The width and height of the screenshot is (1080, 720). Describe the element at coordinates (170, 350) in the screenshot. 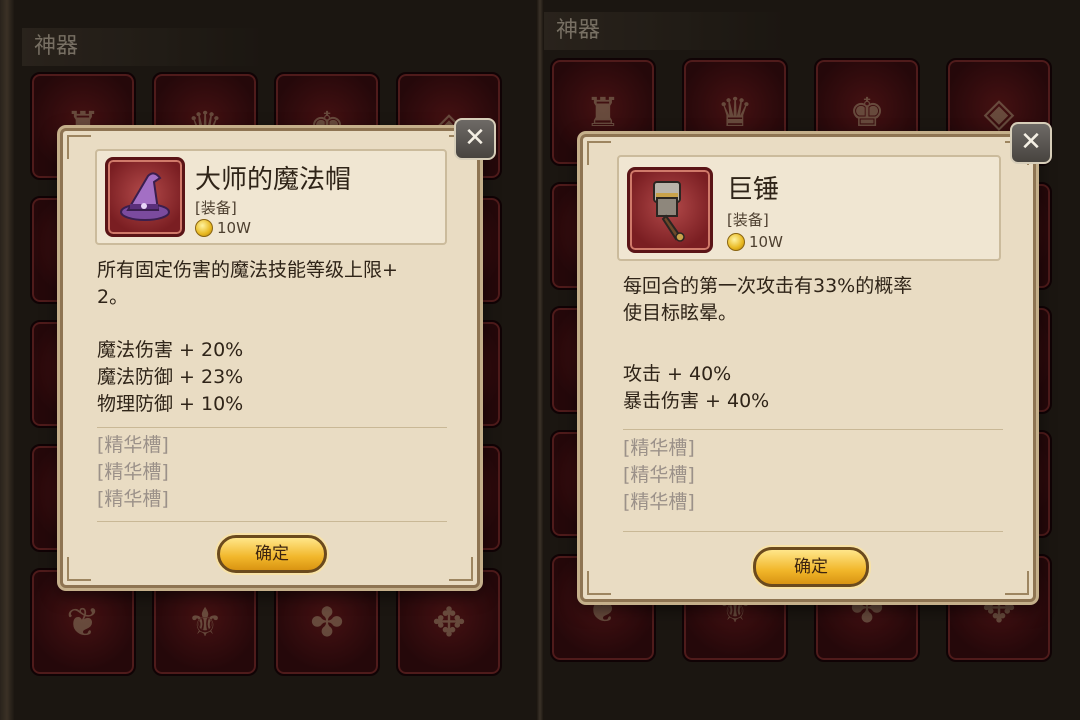

I see `stat-line: 魔法伤害 + 20%` at that location.